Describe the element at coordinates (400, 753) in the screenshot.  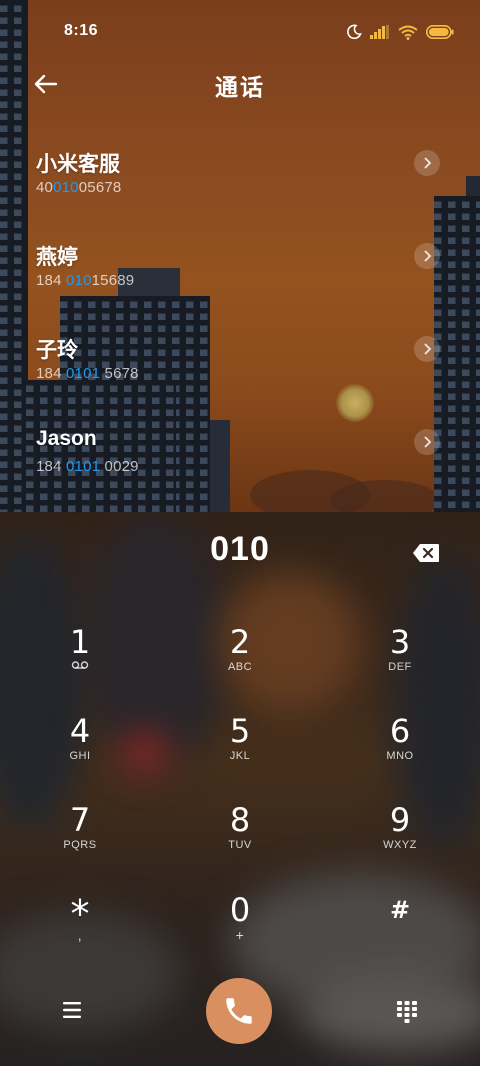
I see `key-6: 6 MNO` at that location.